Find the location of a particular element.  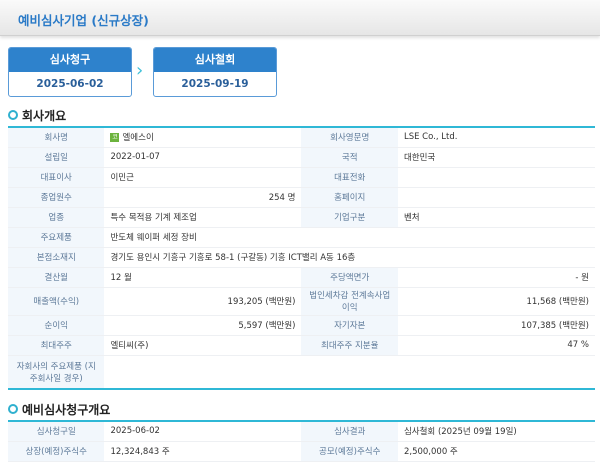

section-company-overview: 회사개요 is located at coordinates (300, 115).